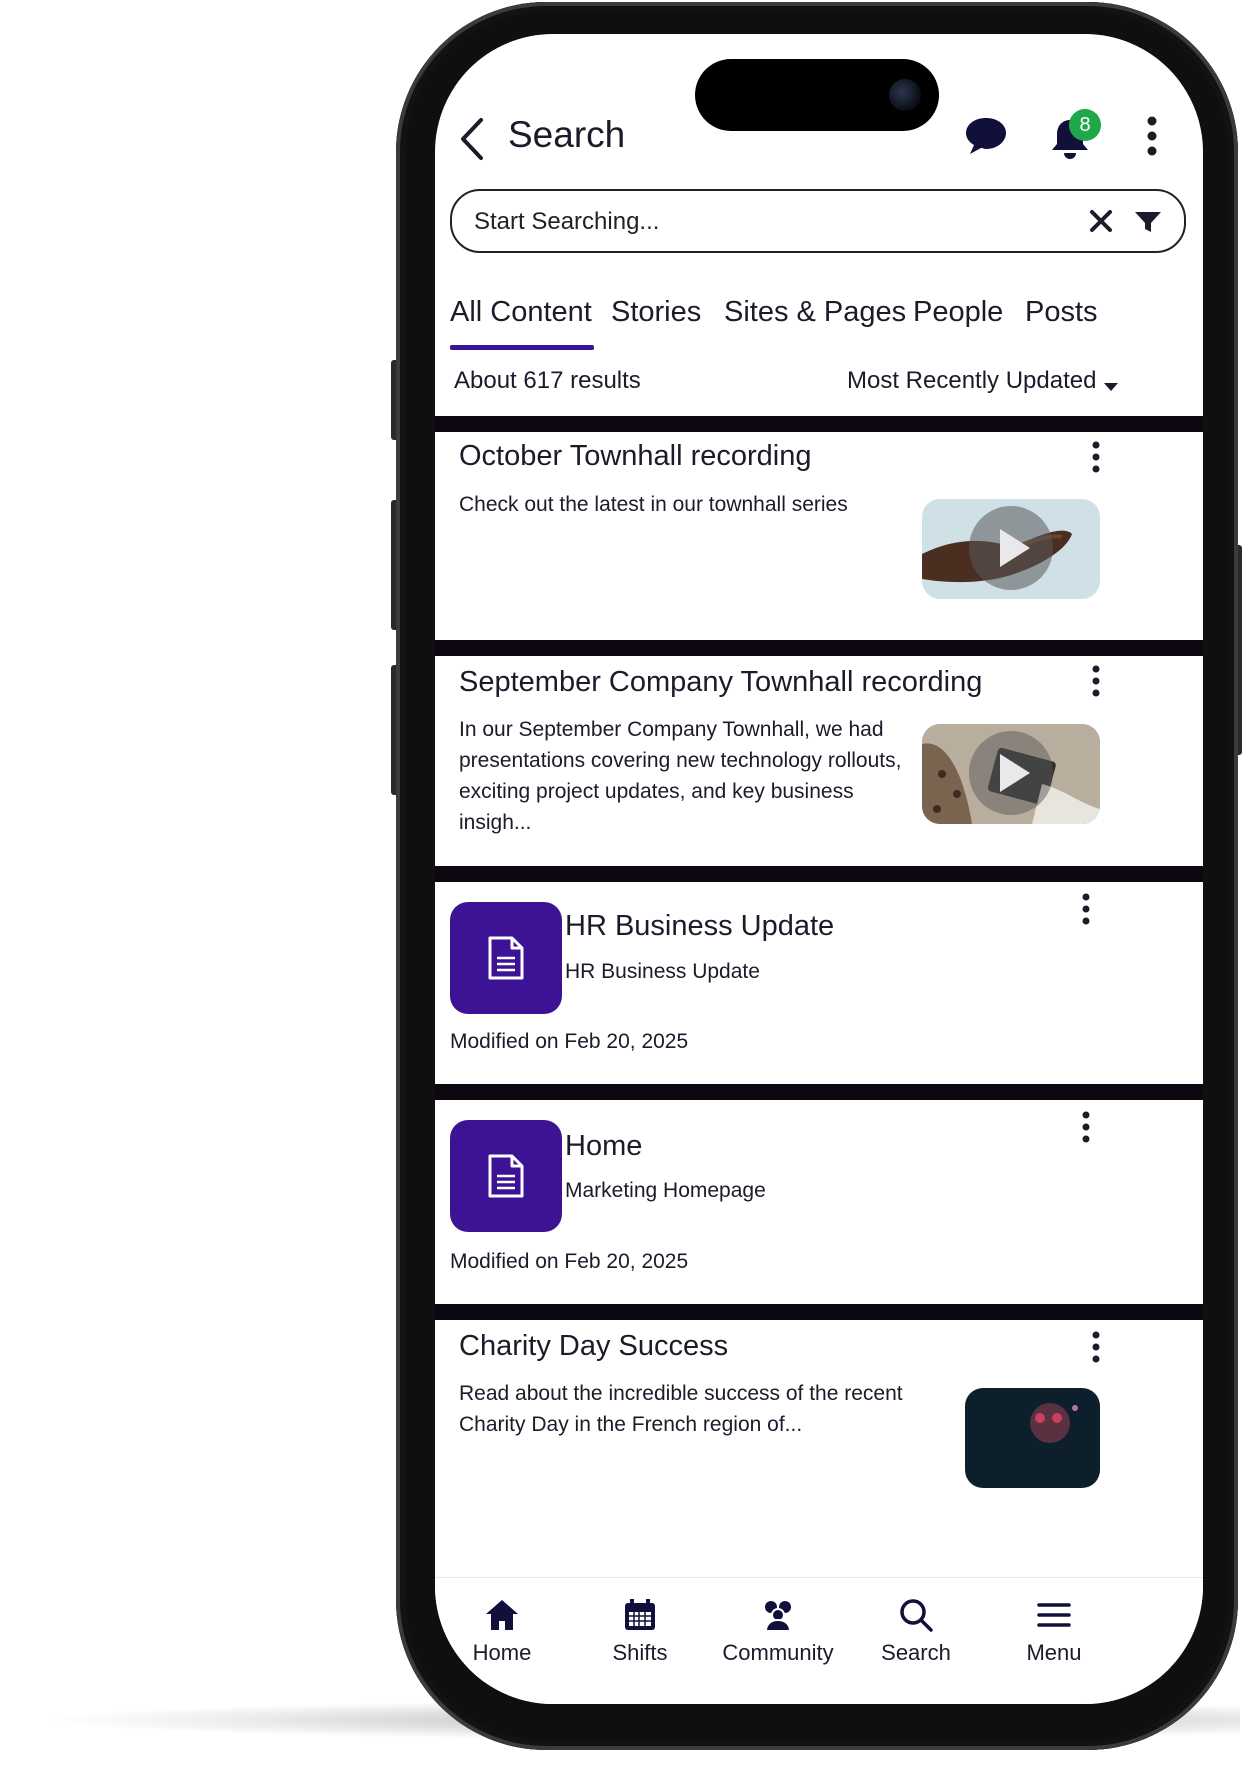 Image resolution: width=1253 pixels, height=1769 pixels. I want to click on hand-image, so click(997, 548).